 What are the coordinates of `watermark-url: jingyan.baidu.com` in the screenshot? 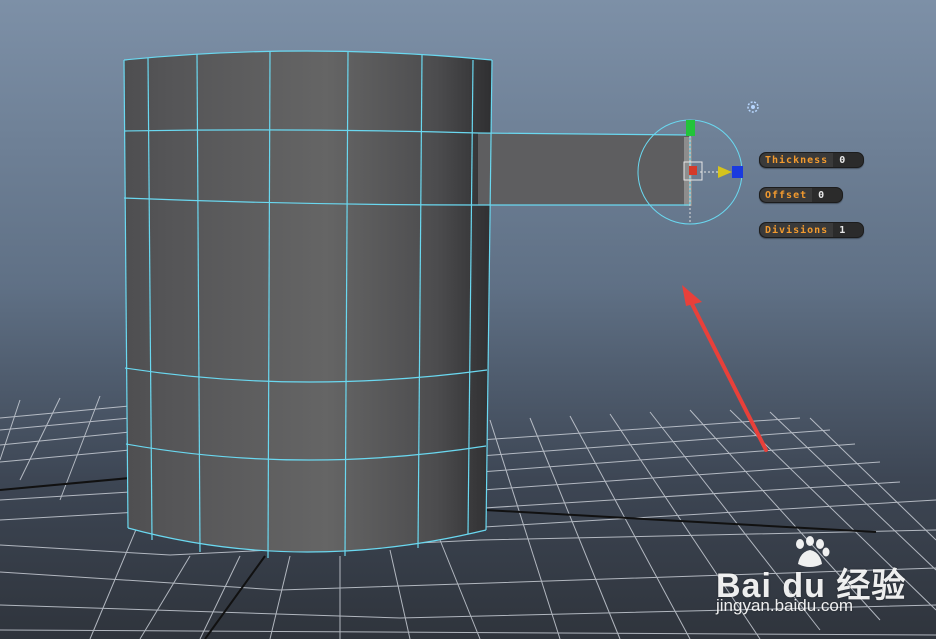 It's located at (785, 605).